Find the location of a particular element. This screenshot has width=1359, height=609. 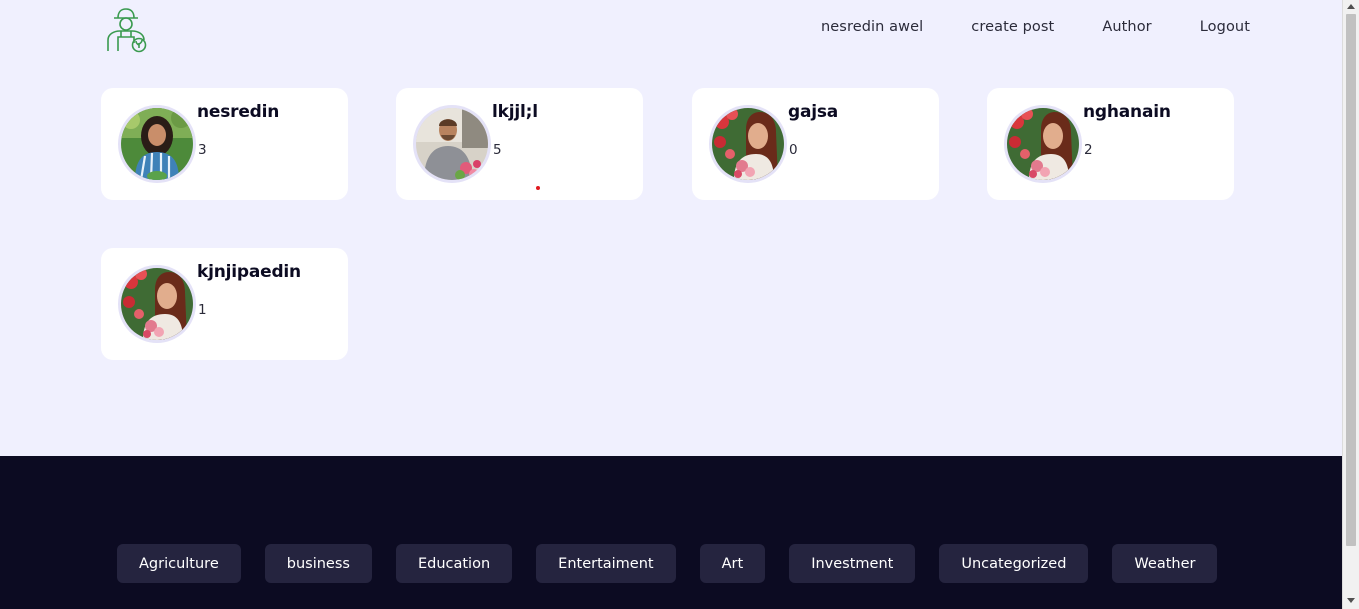

author-name: kjnjipaedin is located at coordinates (249, 272).